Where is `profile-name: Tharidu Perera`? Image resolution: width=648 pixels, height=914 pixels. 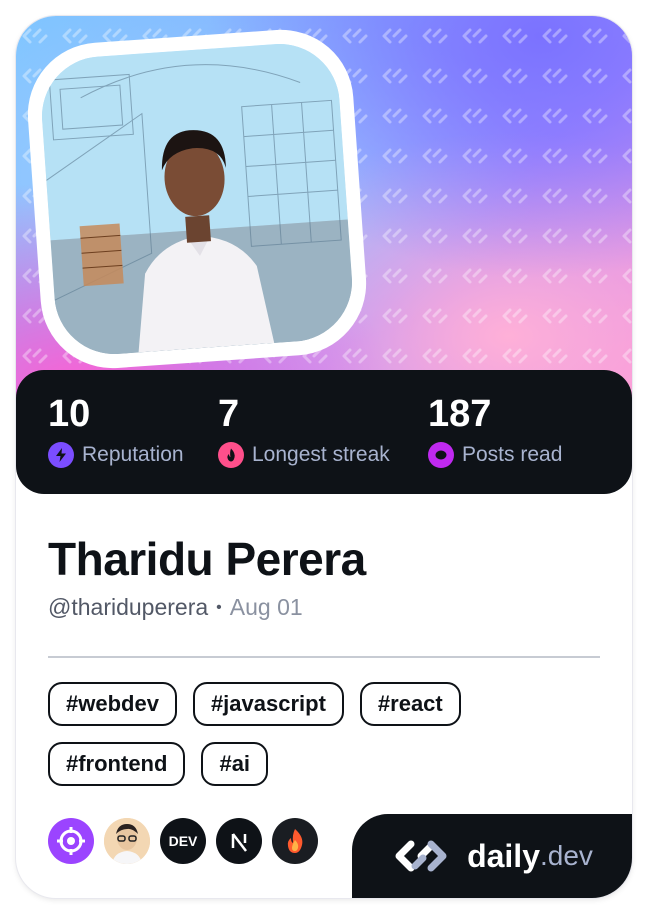 profile-name: Tharidu Perera is located at coordinates (207, 559).